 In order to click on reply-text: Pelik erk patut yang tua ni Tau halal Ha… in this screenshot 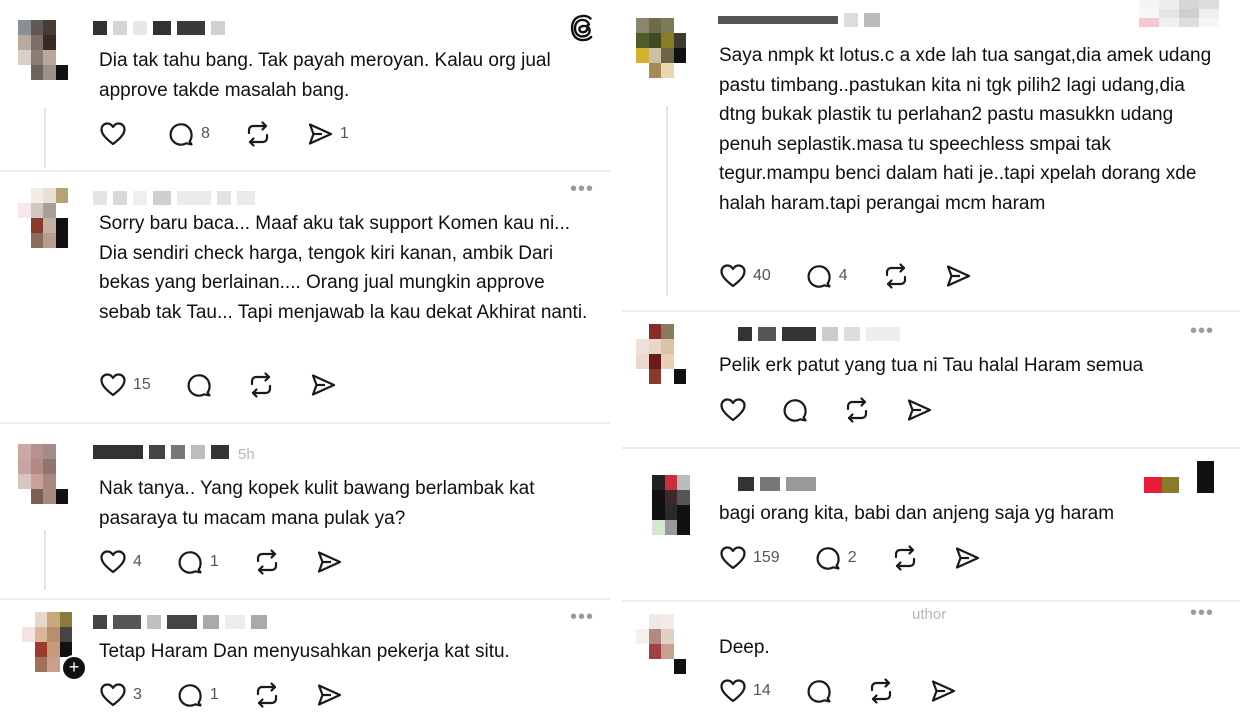, I will do `click(931, 365)`.